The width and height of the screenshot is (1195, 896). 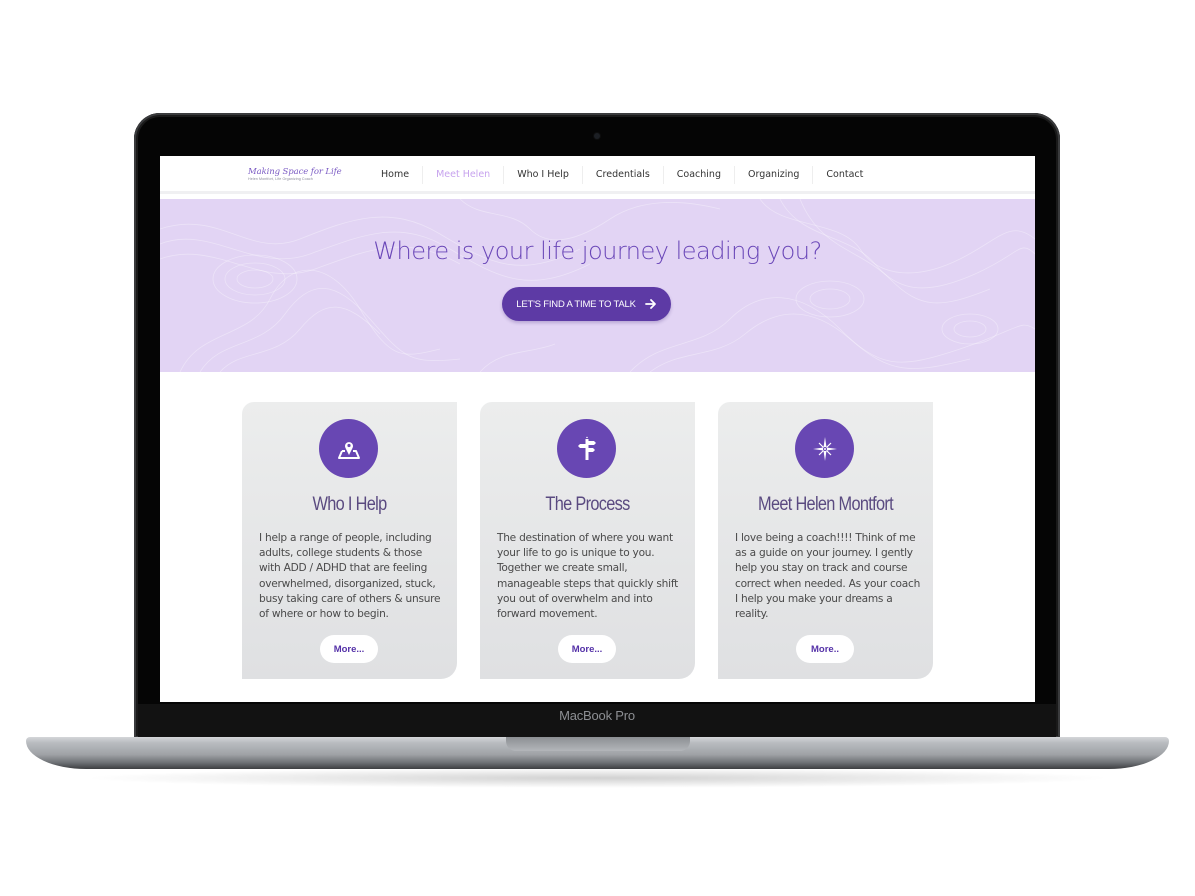 What do you see at coordinates (826, 504) in the screenshot?
I see `card-title: Meet Helen Montfort` at bounding box center [826, 504].